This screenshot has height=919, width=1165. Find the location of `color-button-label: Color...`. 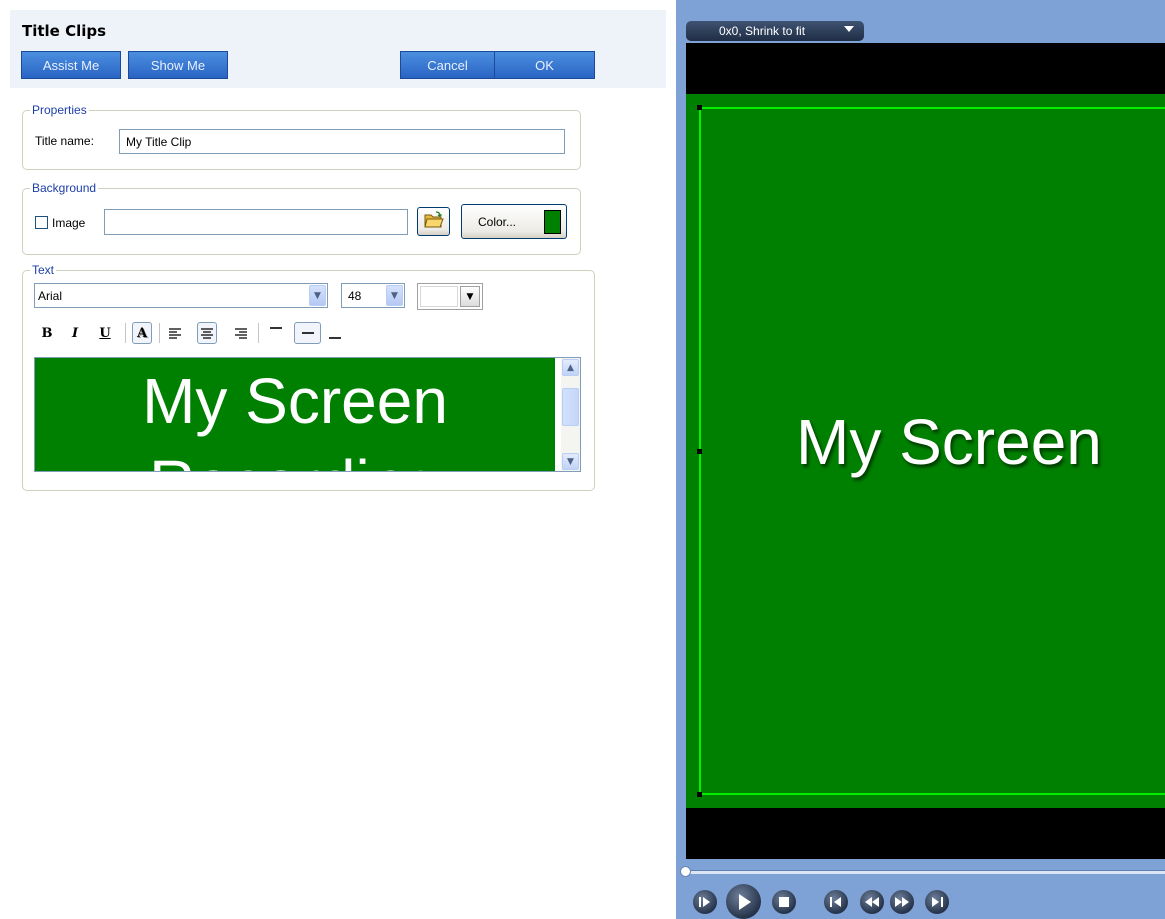

color-button-label: Color... is located at coordinates (497, 221).